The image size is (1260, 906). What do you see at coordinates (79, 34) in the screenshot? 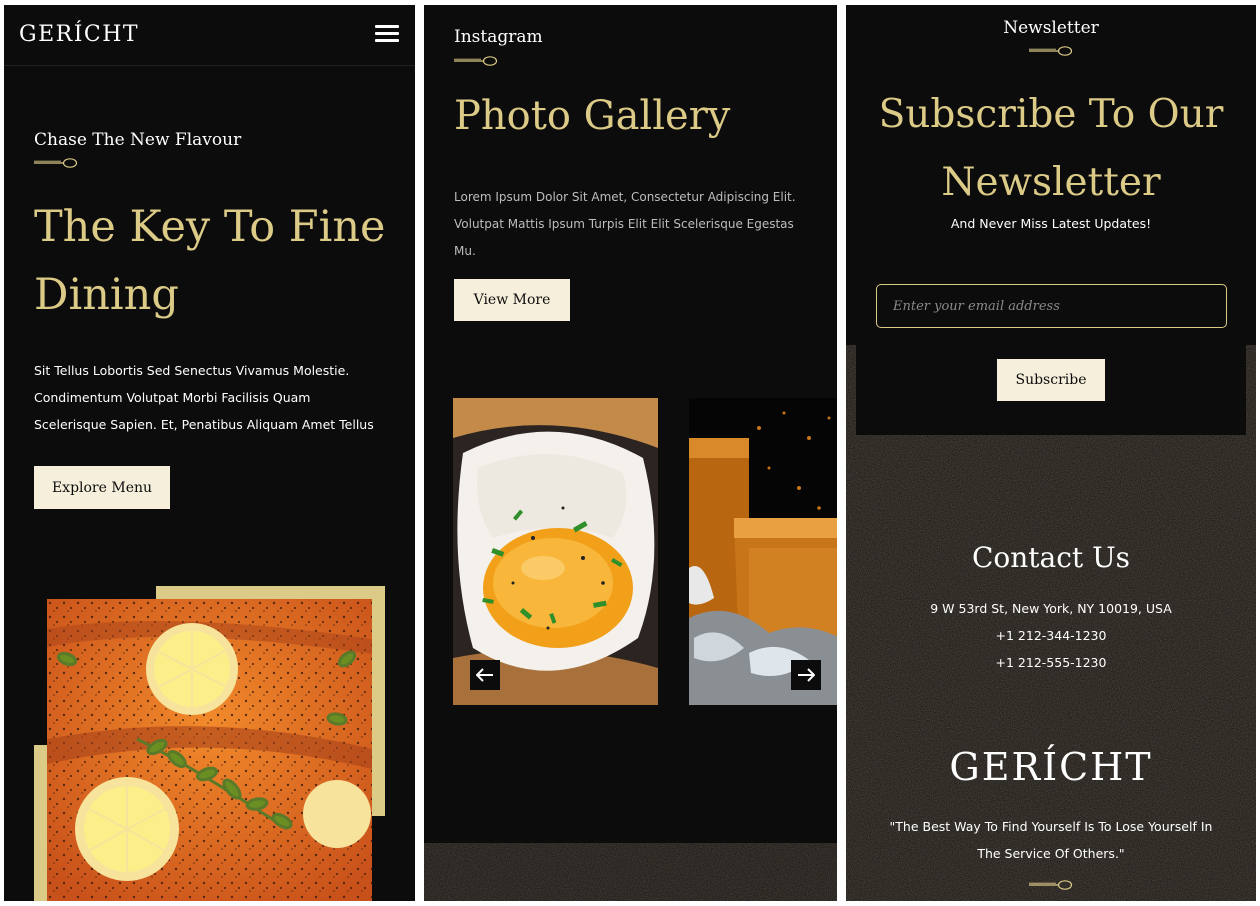
I see `navbar-logo: GERÍCHT` at bounding box center [79, 34].